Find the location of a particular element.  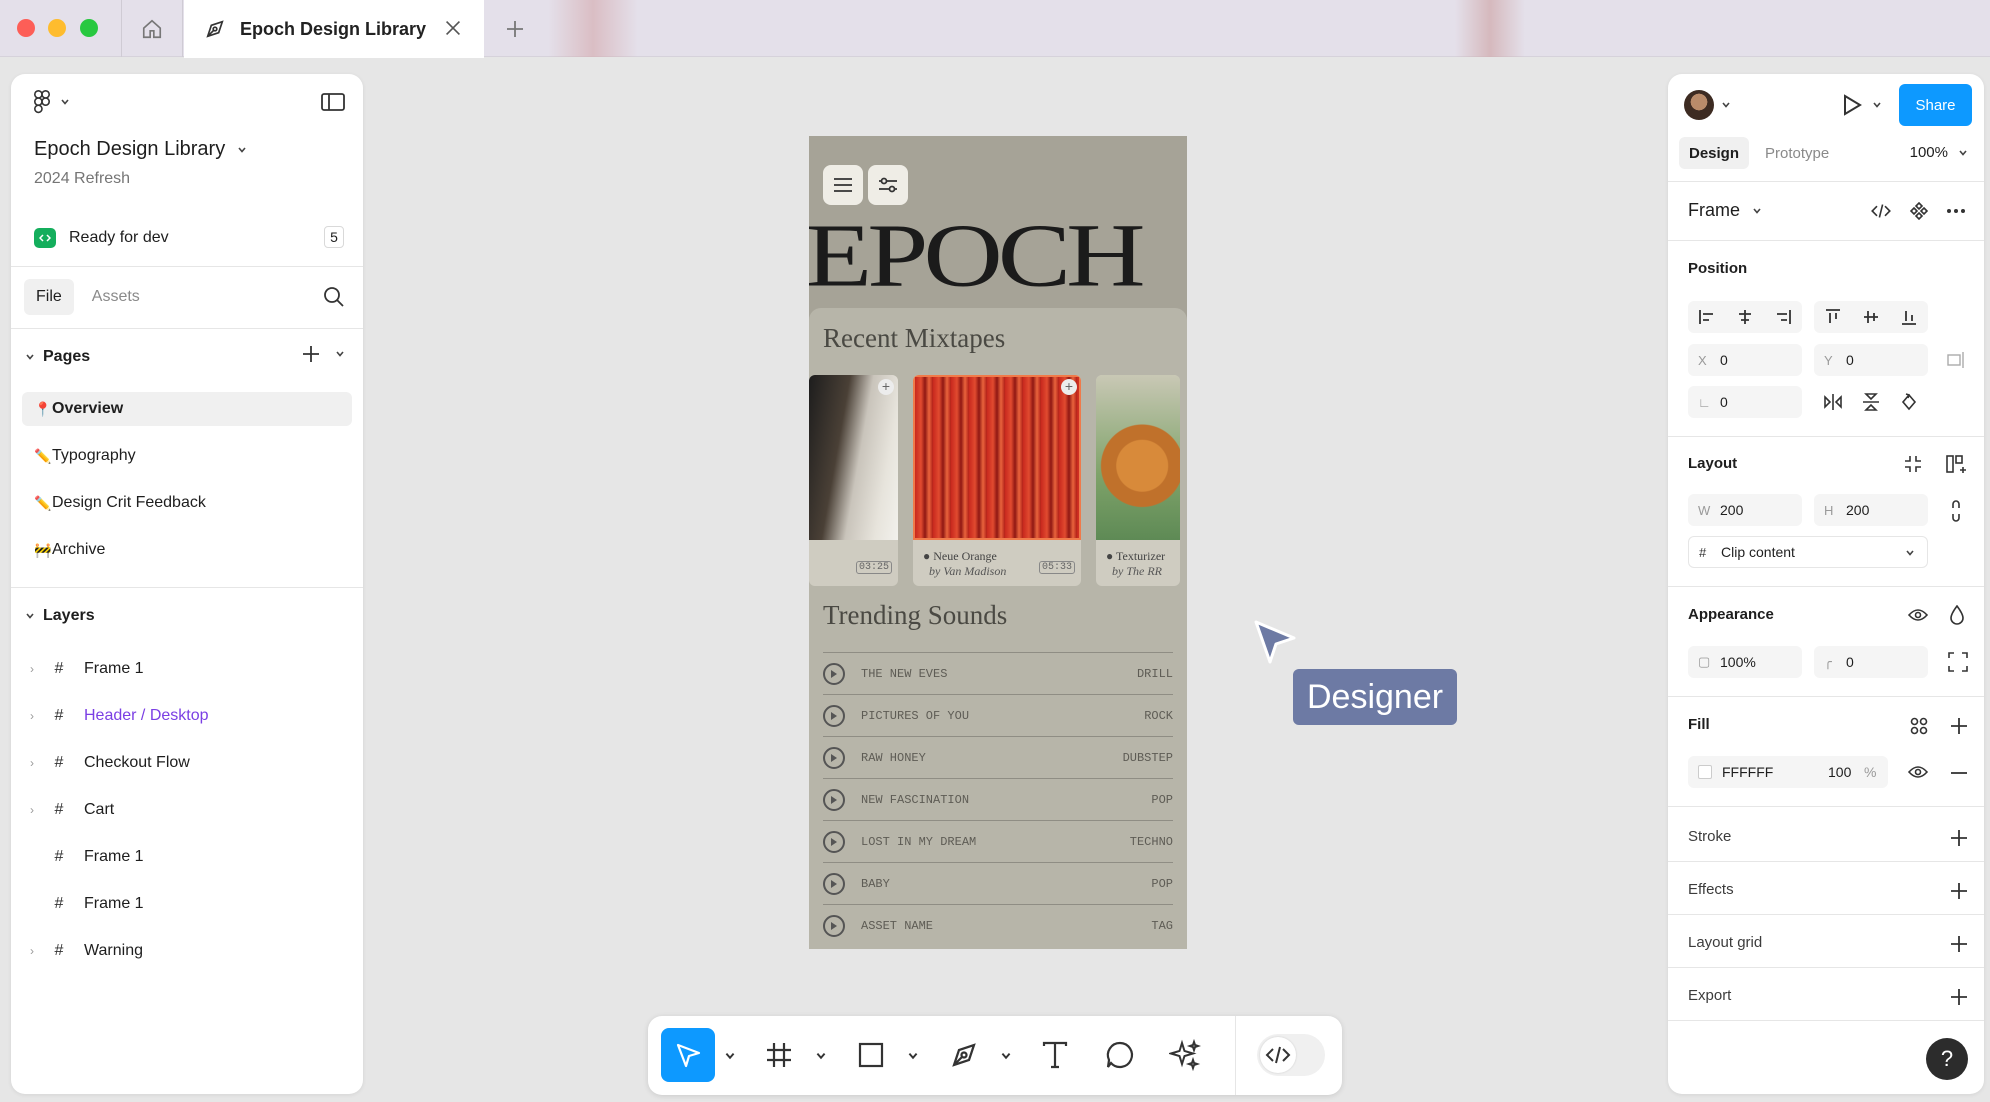

frame-tool is located at coordinates (779, 1055).